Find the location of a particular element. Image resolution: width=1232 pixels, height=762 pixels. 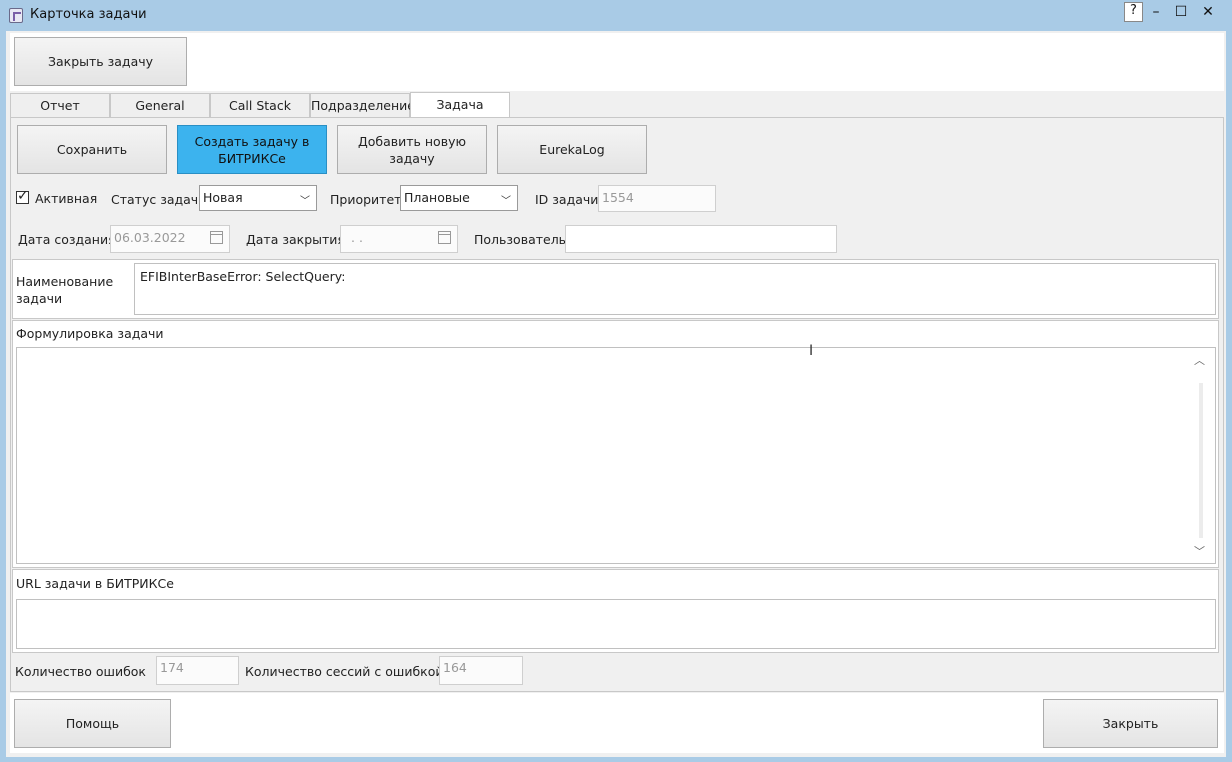

closed-date-value: . . is located at coordinates (357, 237).